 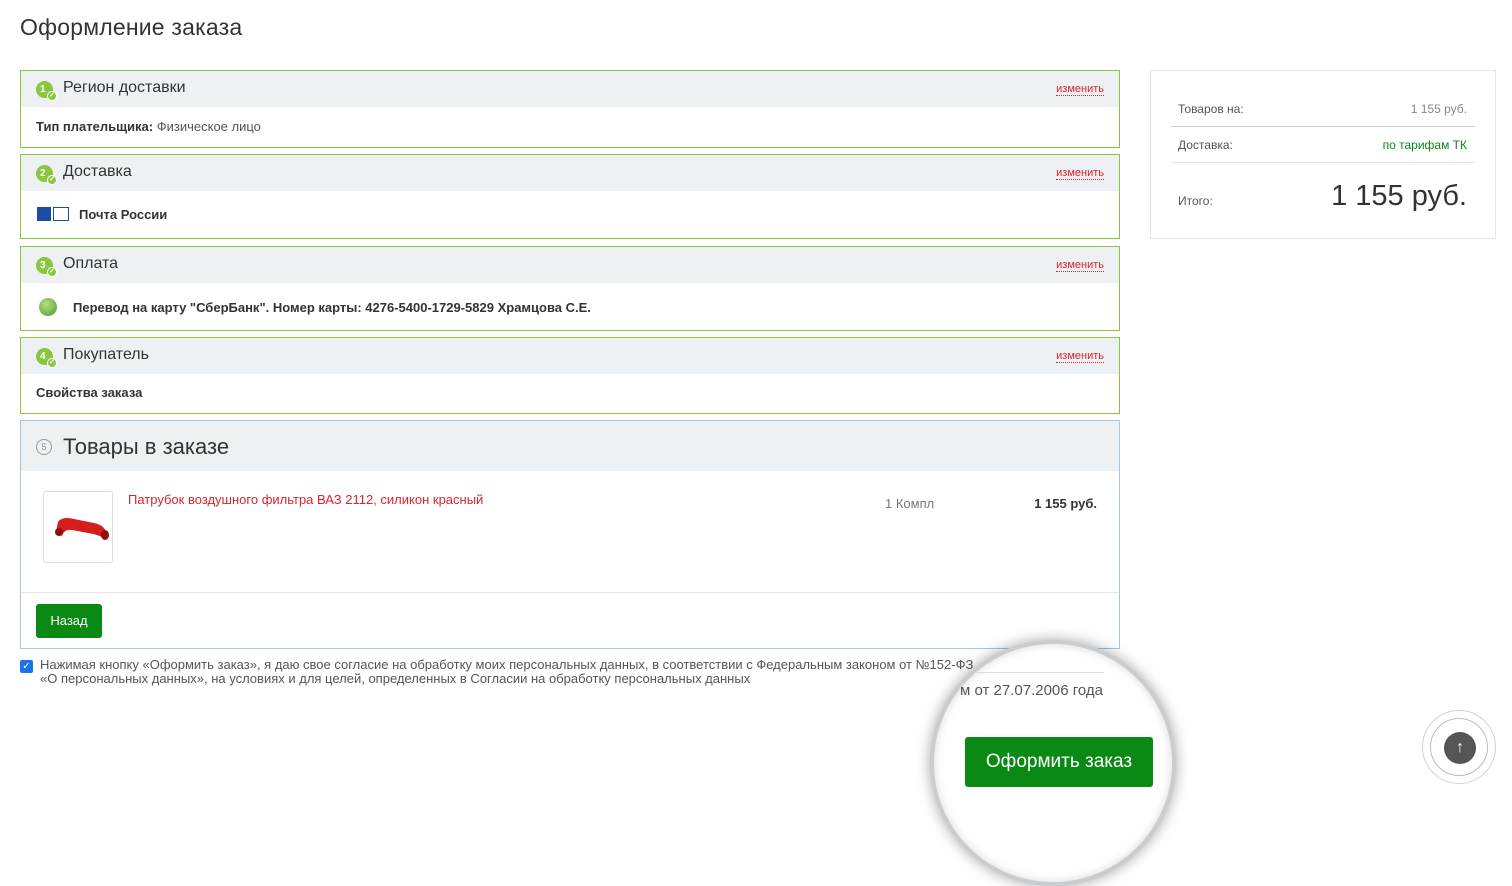 I want to click on goods-header: 5 Товары в заказе, so click(x=570, y=446).